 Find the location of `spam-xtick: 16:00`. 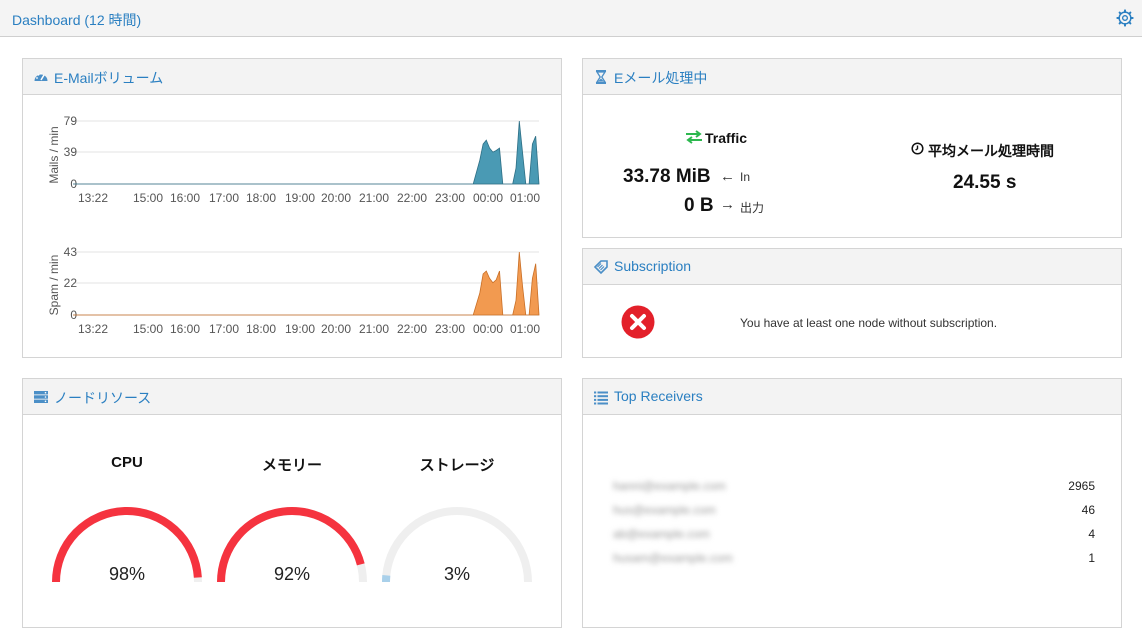

spam-xtick: 16:00 is located at coordinates (185, 329).